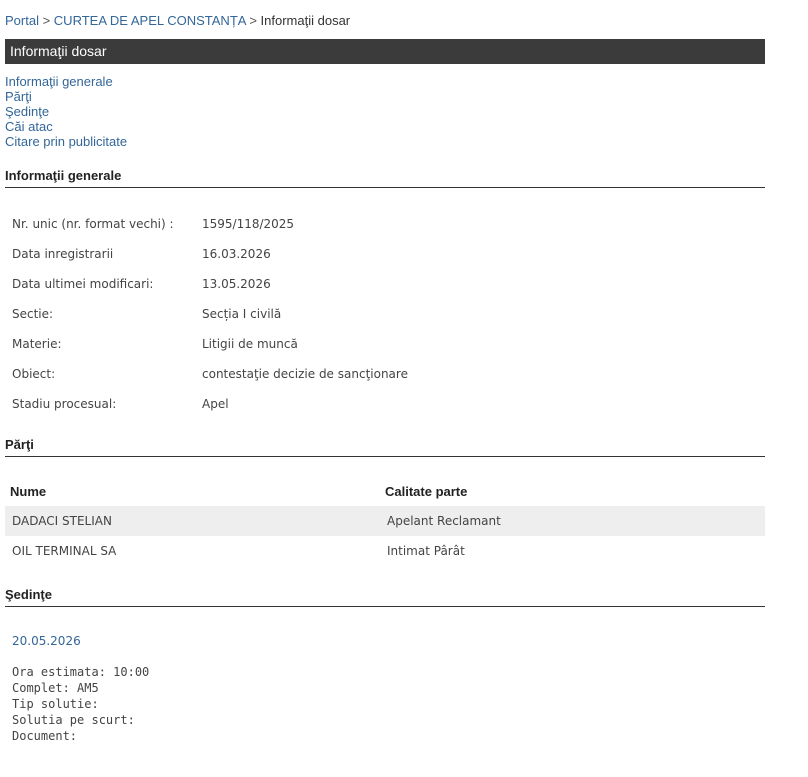  I want to click on party-role: Apelant Reclamant, so click(444, 521).